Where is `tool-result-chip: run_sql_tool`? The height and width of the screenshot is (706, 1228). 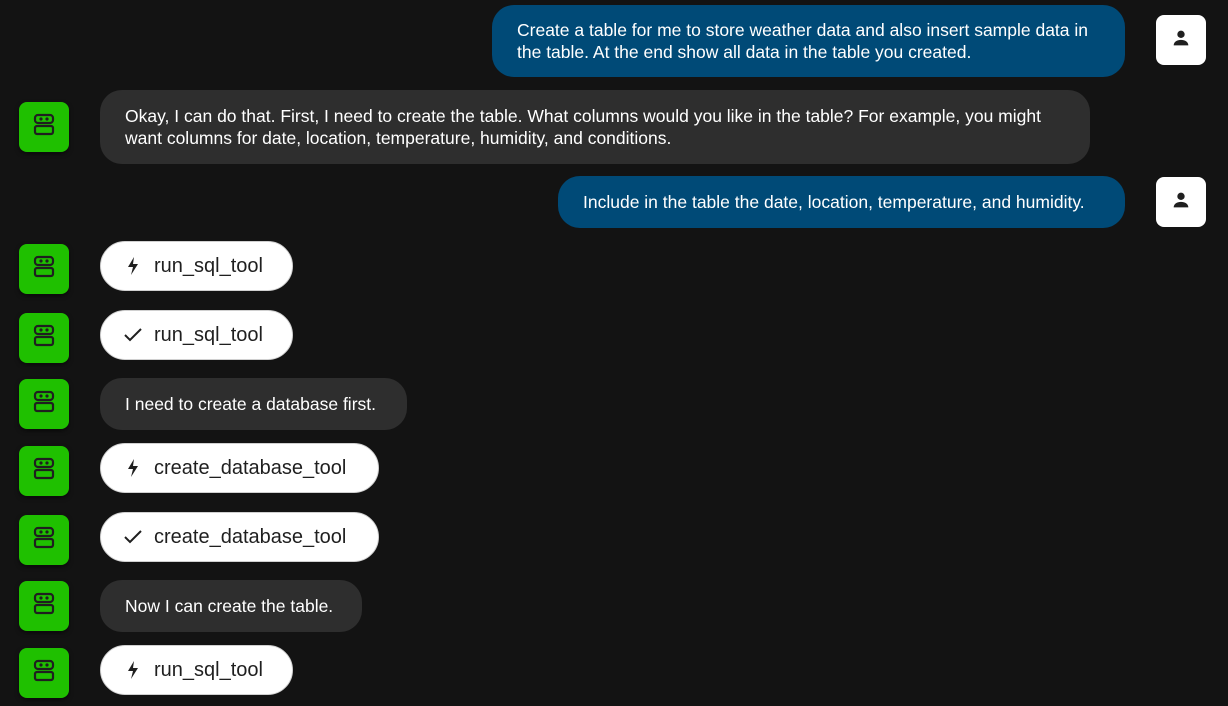
tool-result-chip: run_sql_tool is located at coordinates (196, 335).